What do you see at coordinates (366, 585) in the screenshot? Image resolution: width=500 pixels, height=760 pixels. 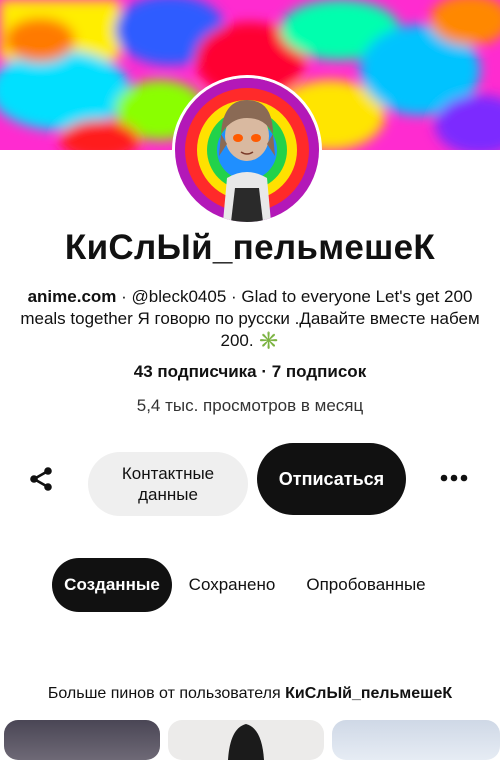 I see `tab-tried: Опробованные` at bounding box center [366, 585].